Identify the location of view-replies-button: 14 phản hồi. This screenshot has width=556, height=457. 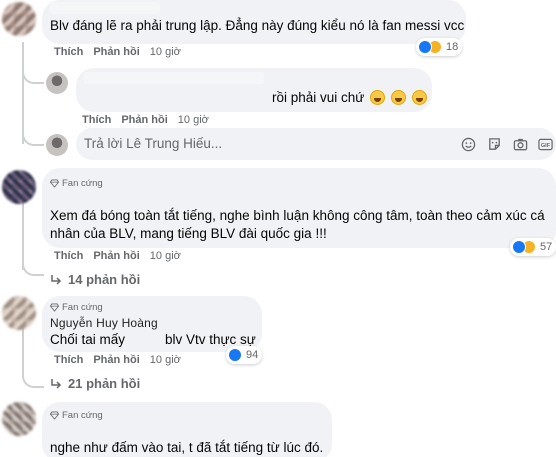
(95, 279).